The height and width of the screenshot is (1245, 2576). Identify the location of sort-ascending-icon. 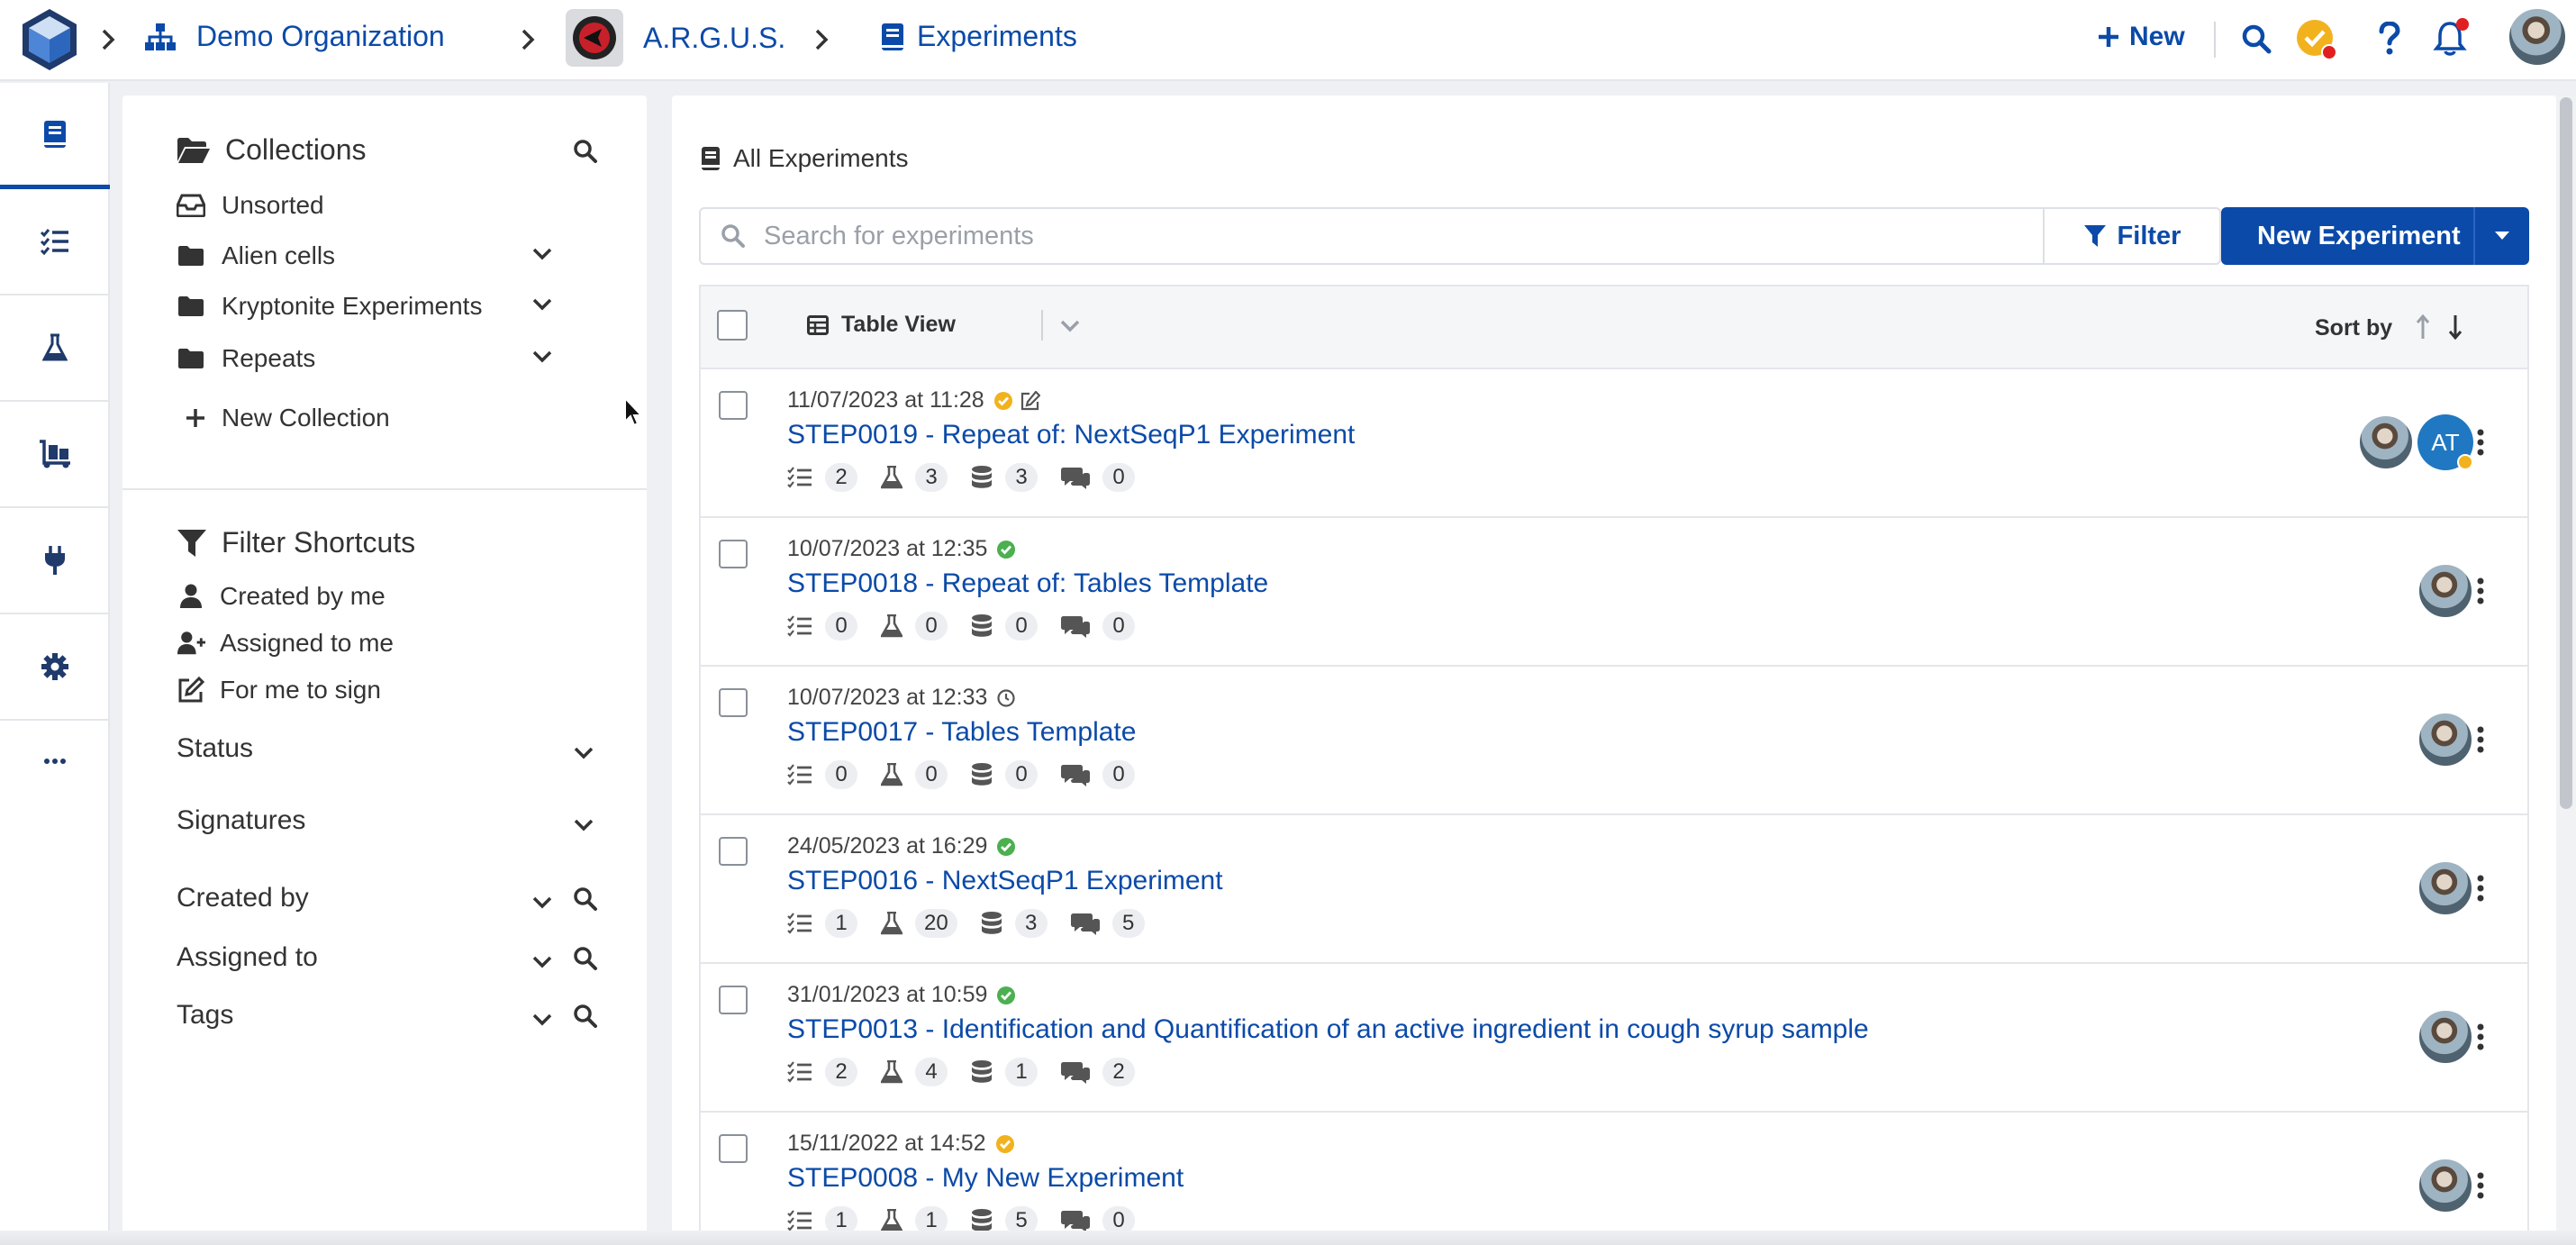
(2423, 327).